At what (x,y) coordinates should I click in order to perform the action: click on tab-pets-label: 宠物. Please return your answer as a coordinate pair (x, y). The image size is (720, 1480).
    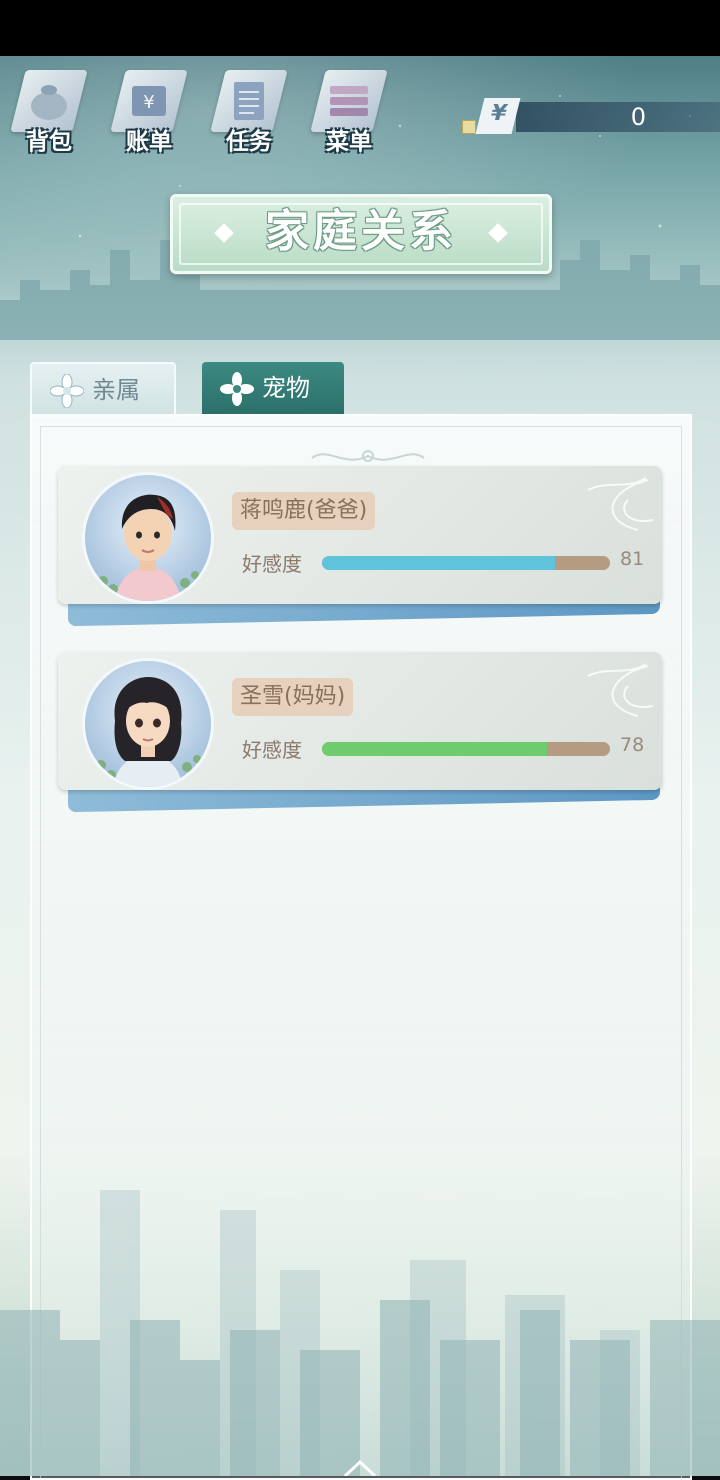
    Looking at the image, I should click on (286, 388).